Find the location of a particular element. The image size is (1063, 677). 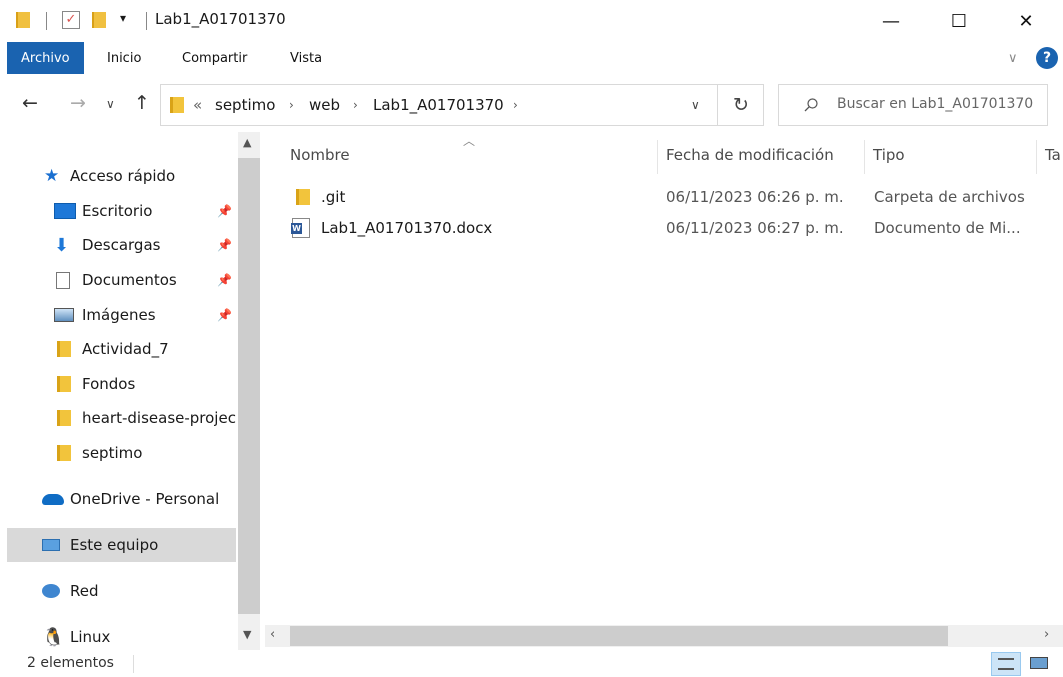

sidebar-item-septimo: septimo is located at coordinates (118, 453).